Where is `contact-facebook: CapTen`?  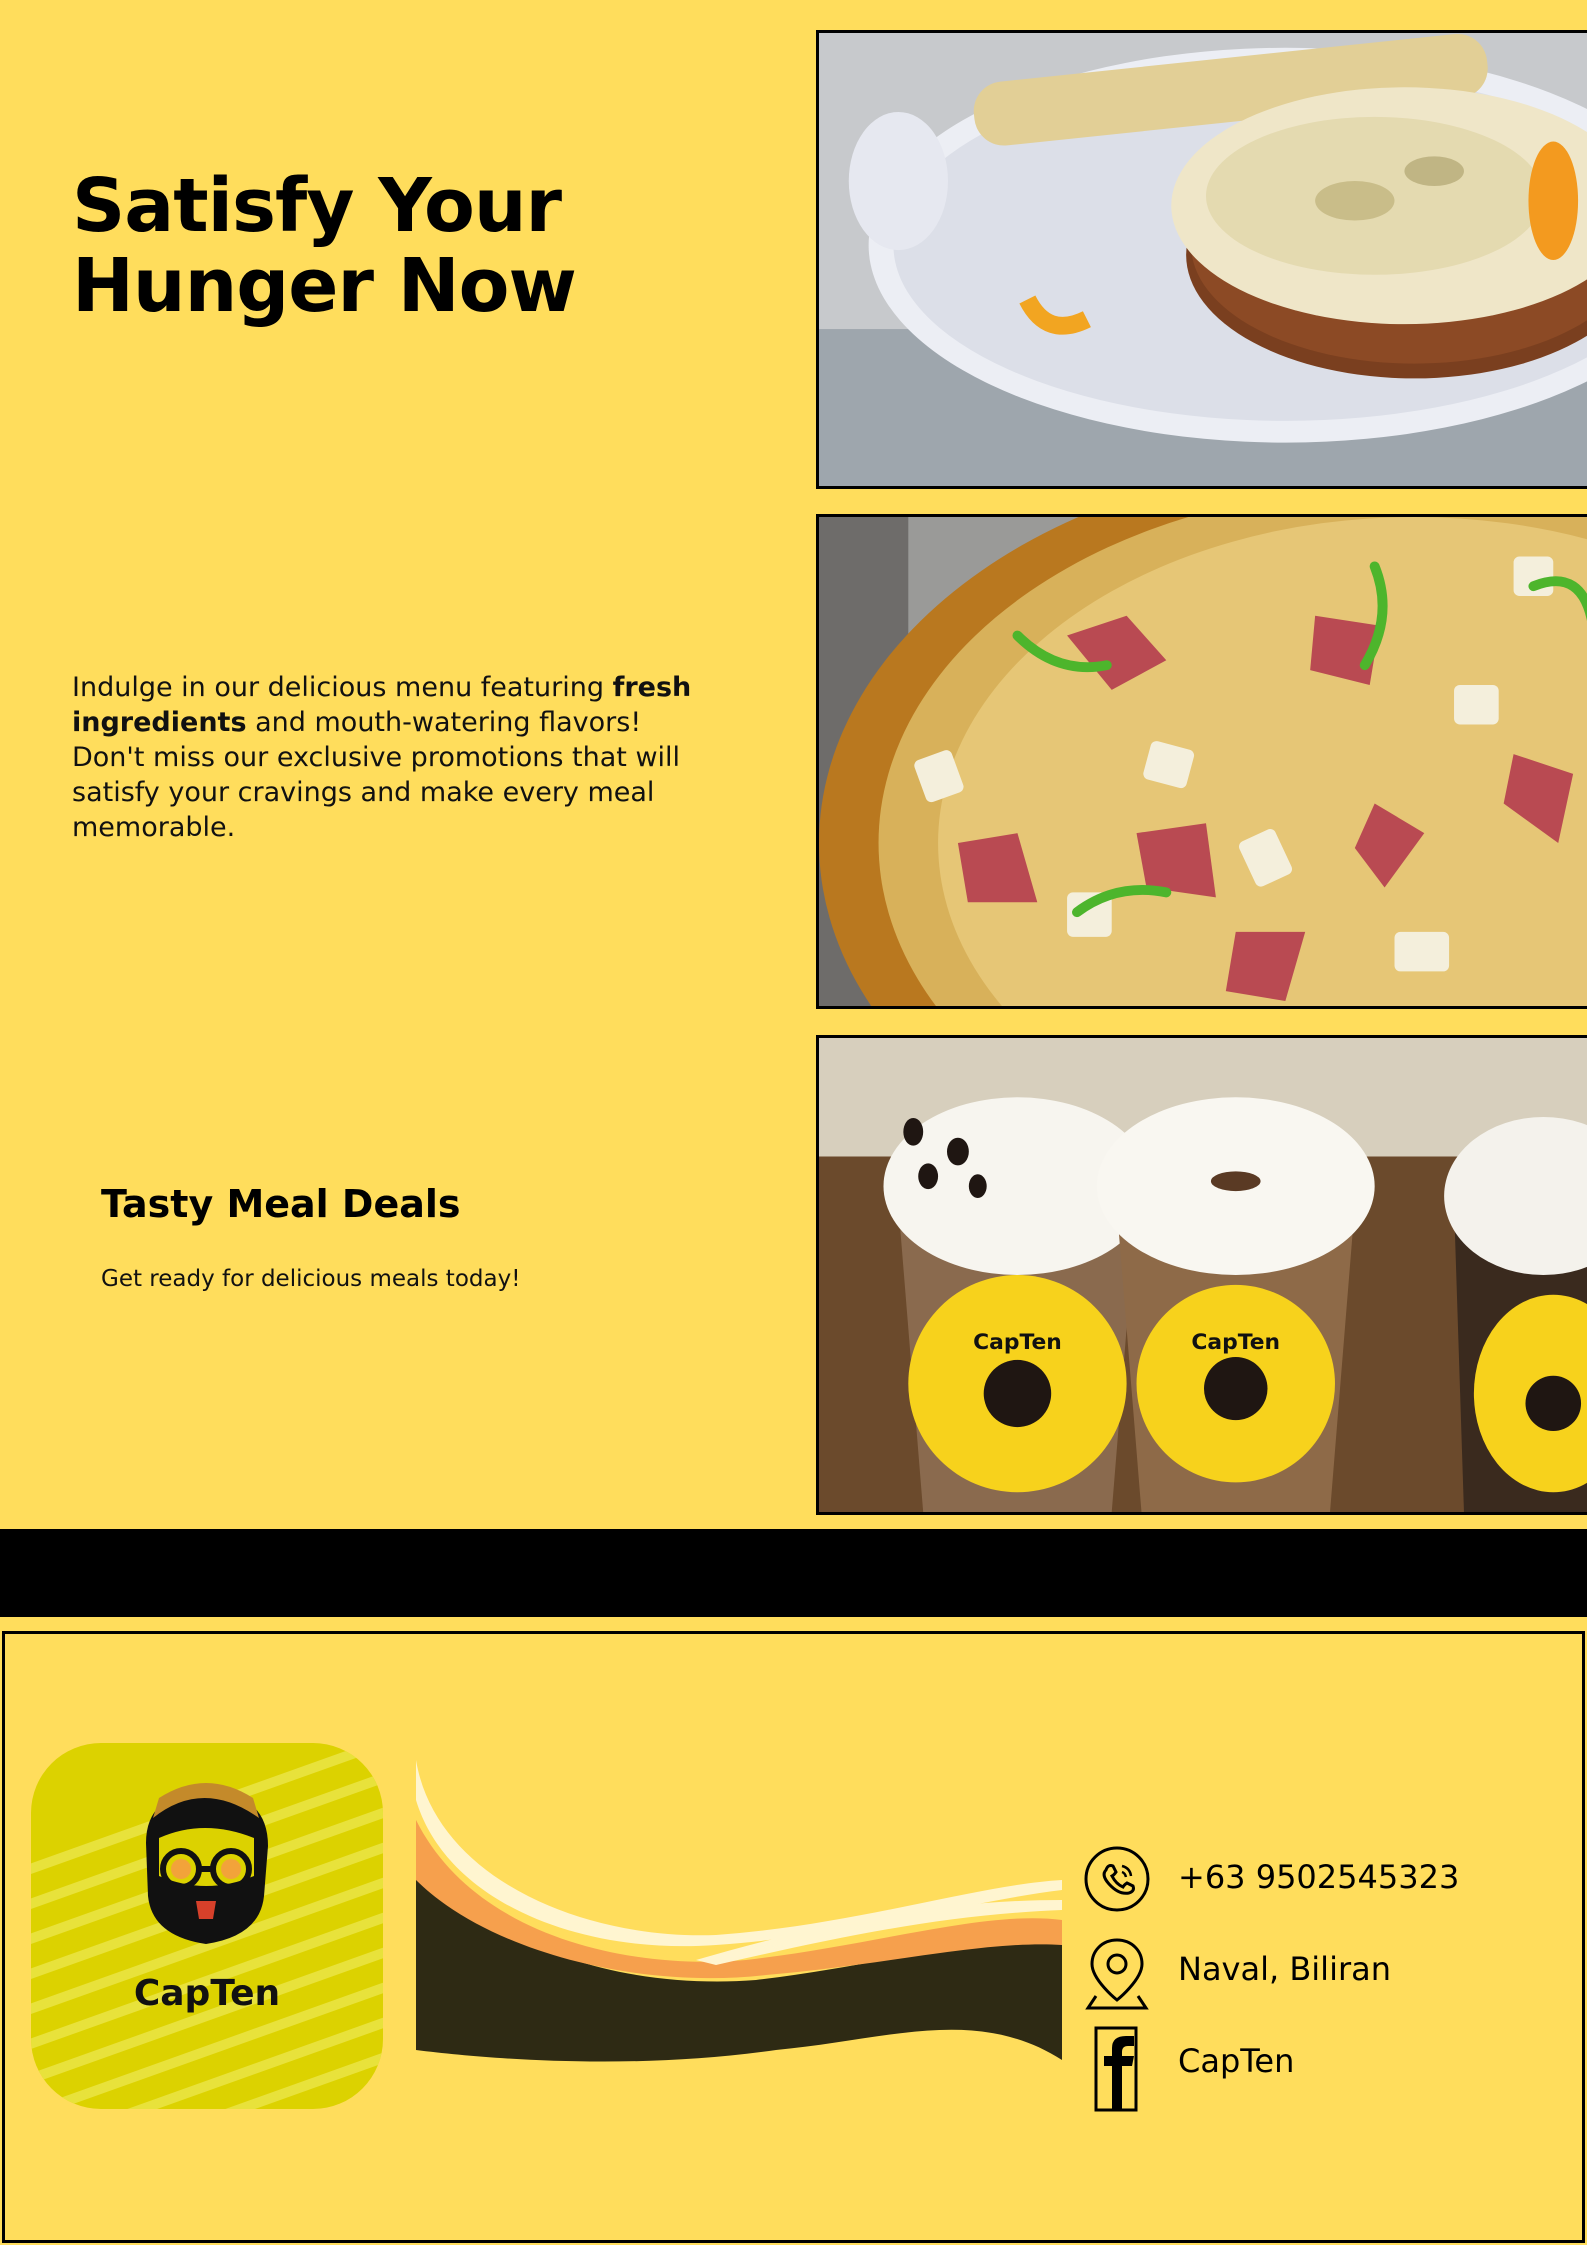
contact-facebook: CapTen is located at coordinates (1322, 2069).